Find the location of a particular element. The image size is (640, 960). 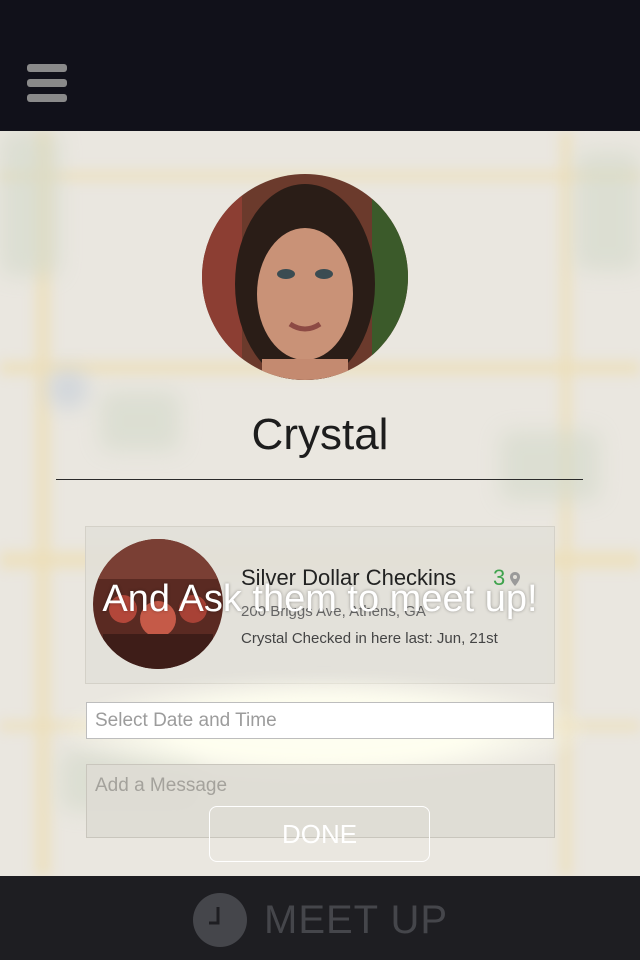

hamburger-menu-icon is located at coordinates (47, 83).